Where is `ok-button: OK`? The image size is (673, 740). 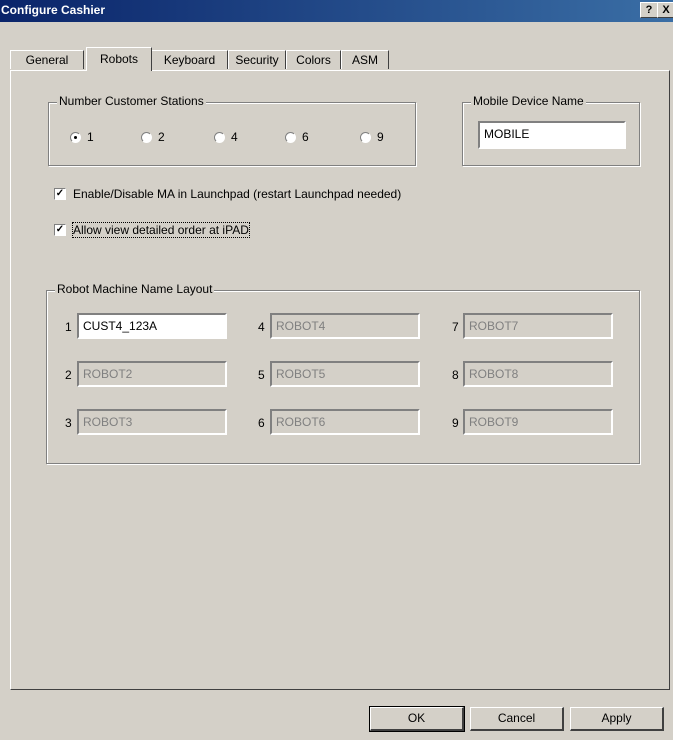 ok-button: OK is located at coordinates (417, 719).